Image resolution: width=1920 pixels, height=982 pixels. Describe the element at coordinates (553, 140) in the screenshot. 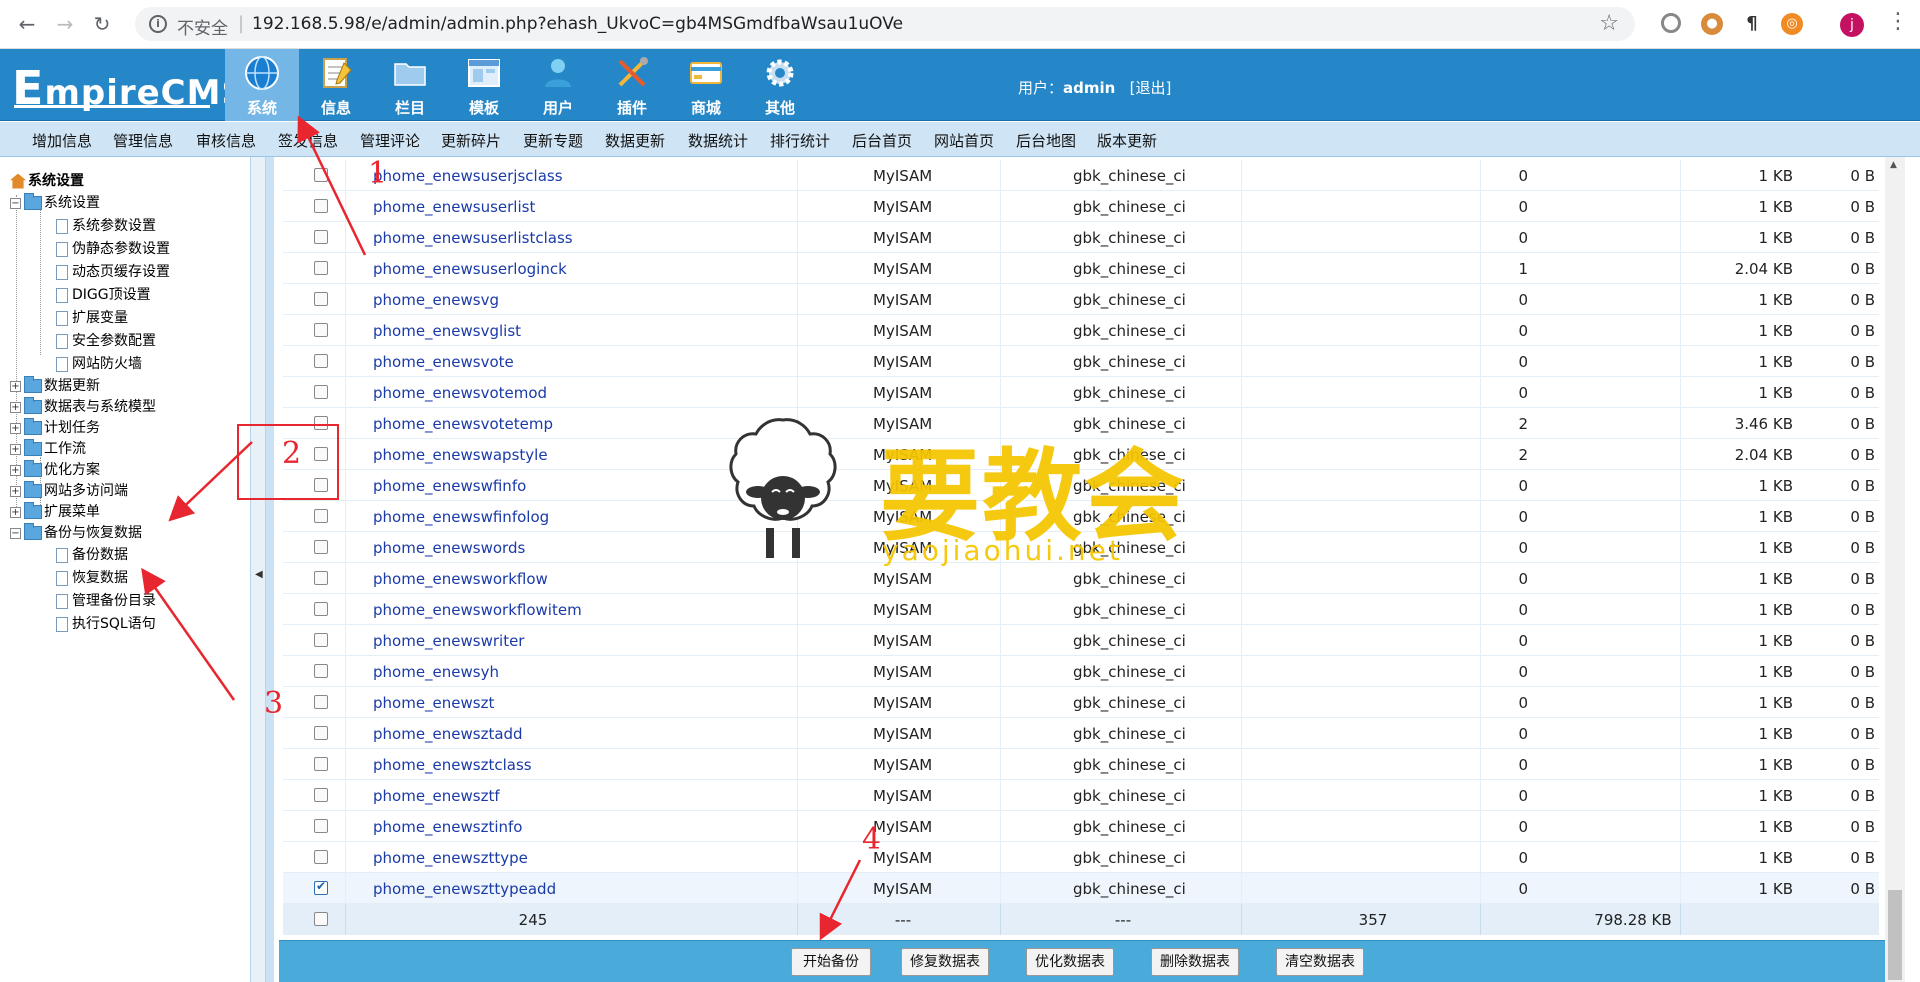

I see `submenu-update-topics: 更新专题` at that location.